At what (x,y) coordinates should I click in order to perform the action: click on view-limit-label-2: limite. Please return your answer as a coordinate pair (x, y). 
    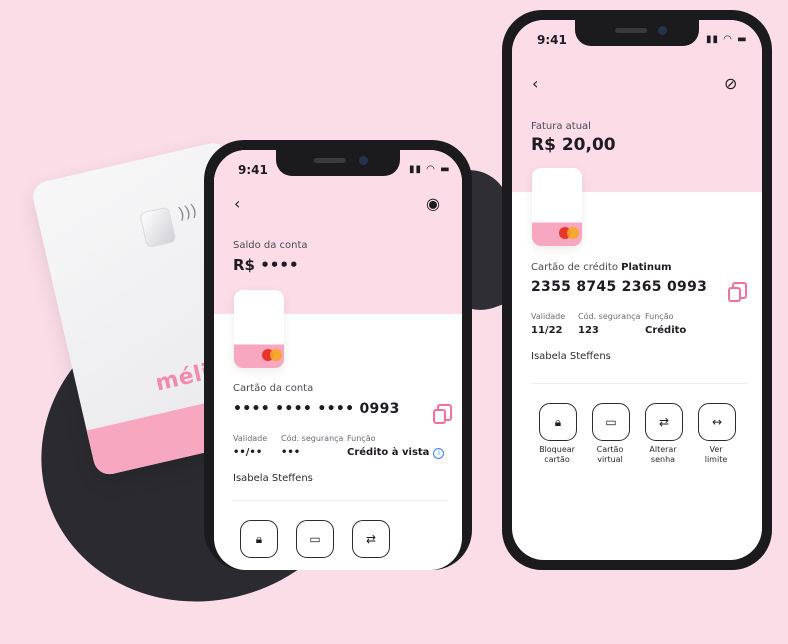
    Looking at the image, I should click on (716, 459).